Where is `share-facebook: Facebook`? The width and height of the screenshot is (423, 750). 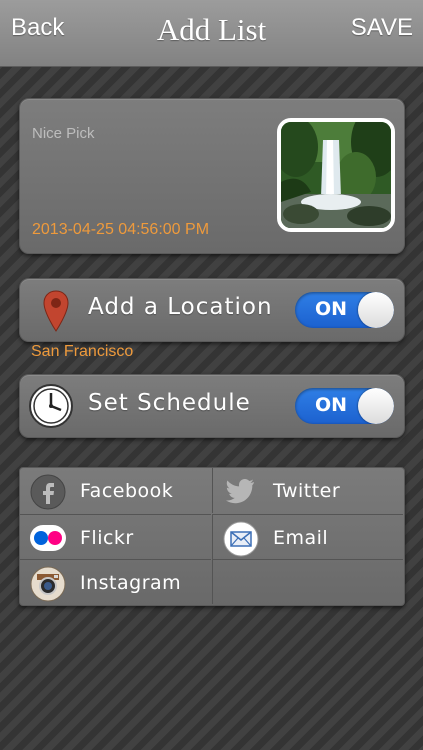
share-facebook: Facebook is located at coordinates (115, 490).